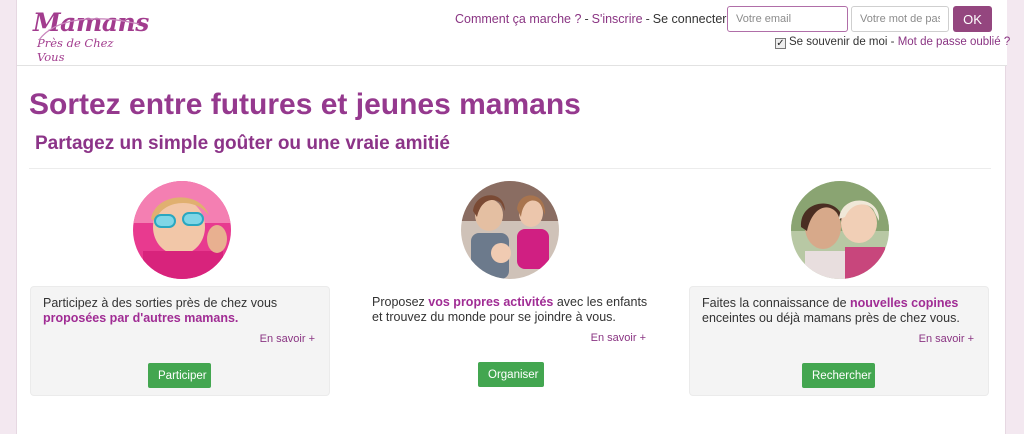 The image size is (1024, 434). Describe the element at coordinates (305, 104) in the screenshot. I see `page-title: Sortez entre futures et jeunes mamans` at that location.